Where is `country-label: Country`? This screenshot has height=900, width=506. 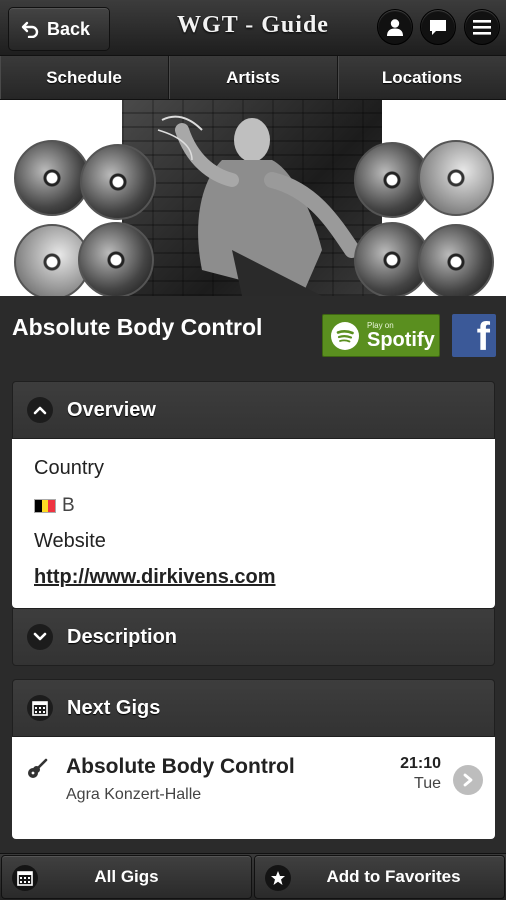
country-label: Country is located at coordinates (69, 468).